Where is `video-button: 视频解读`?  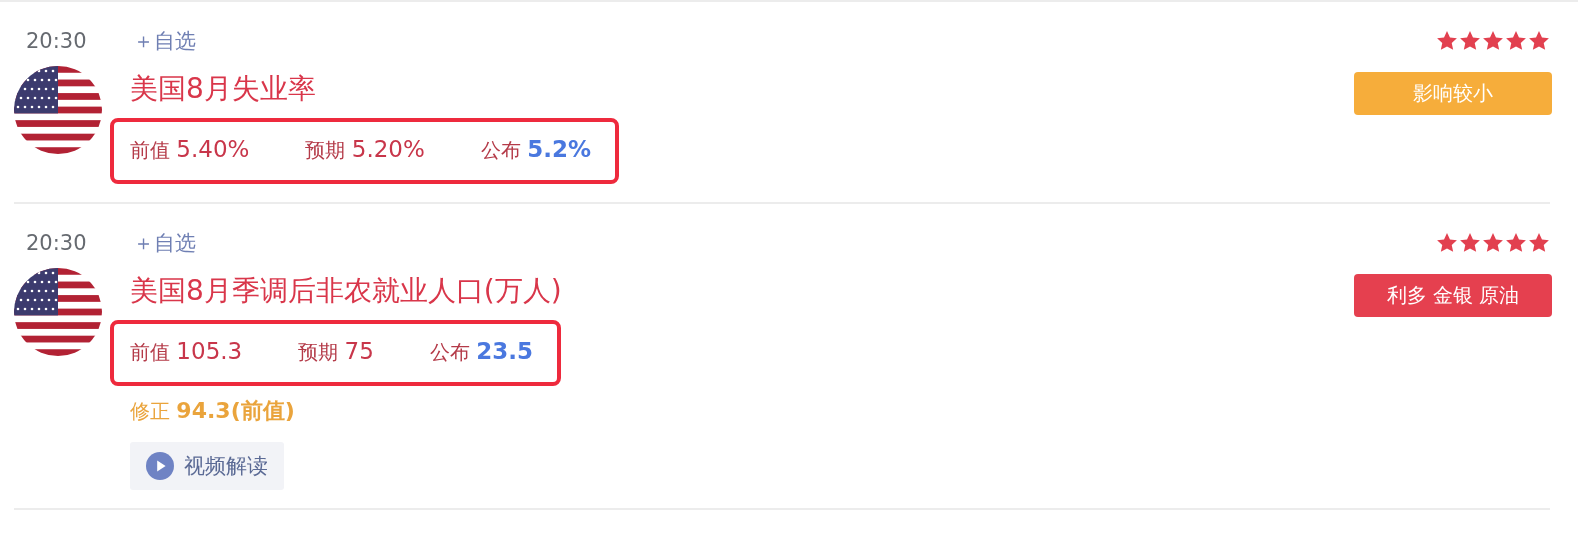 video-button: 视频解读 is located at coordinates (207, 466).